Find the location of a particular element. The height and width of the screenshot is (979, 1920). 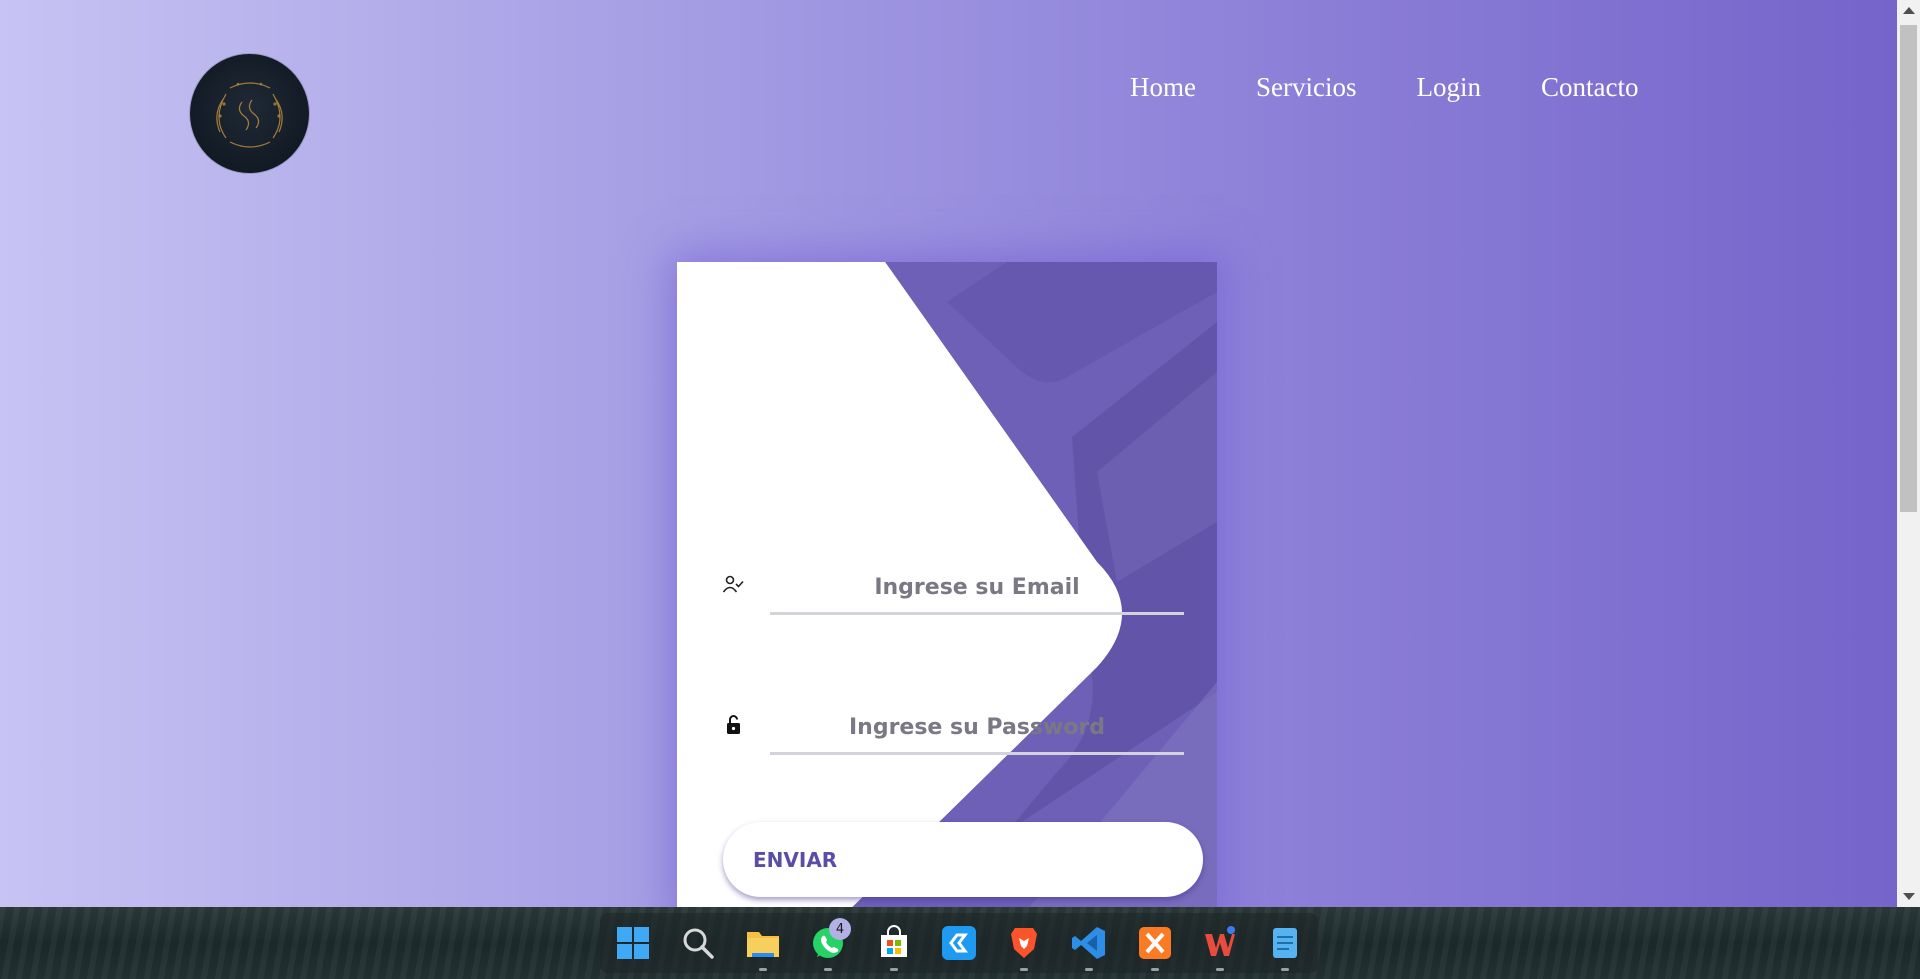

brave-browser-button is located at coordinates (1024, 943).